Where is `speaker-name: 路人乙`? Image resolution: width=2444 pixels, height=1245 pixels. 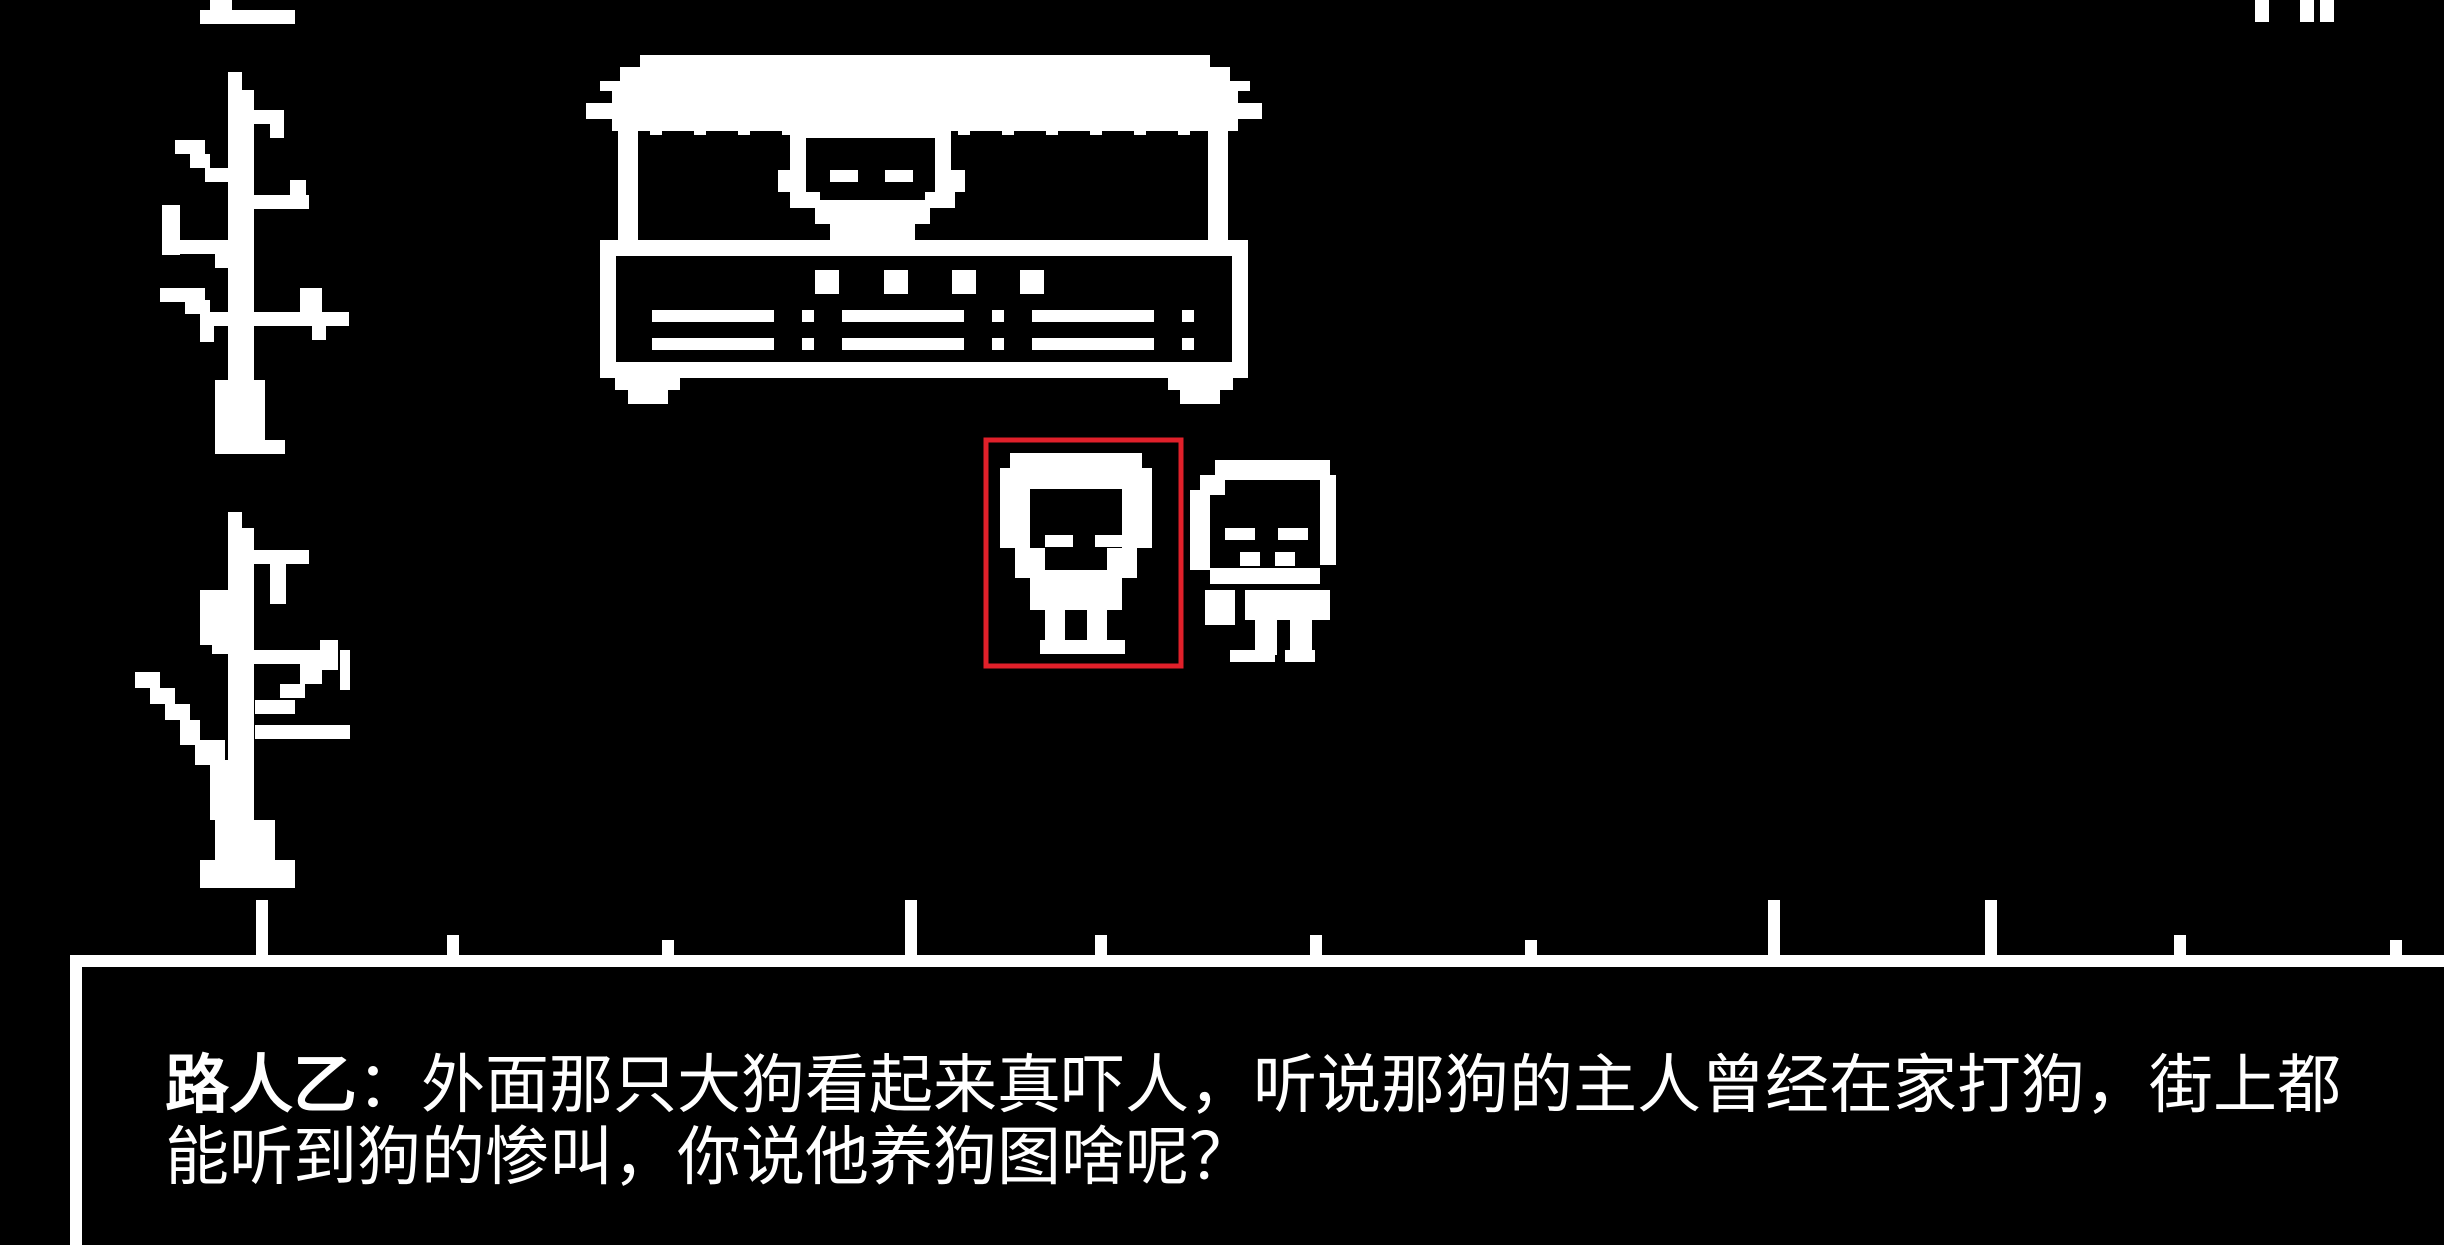
speaker-name: 路人乙 is located at coordinates (261, 1086).